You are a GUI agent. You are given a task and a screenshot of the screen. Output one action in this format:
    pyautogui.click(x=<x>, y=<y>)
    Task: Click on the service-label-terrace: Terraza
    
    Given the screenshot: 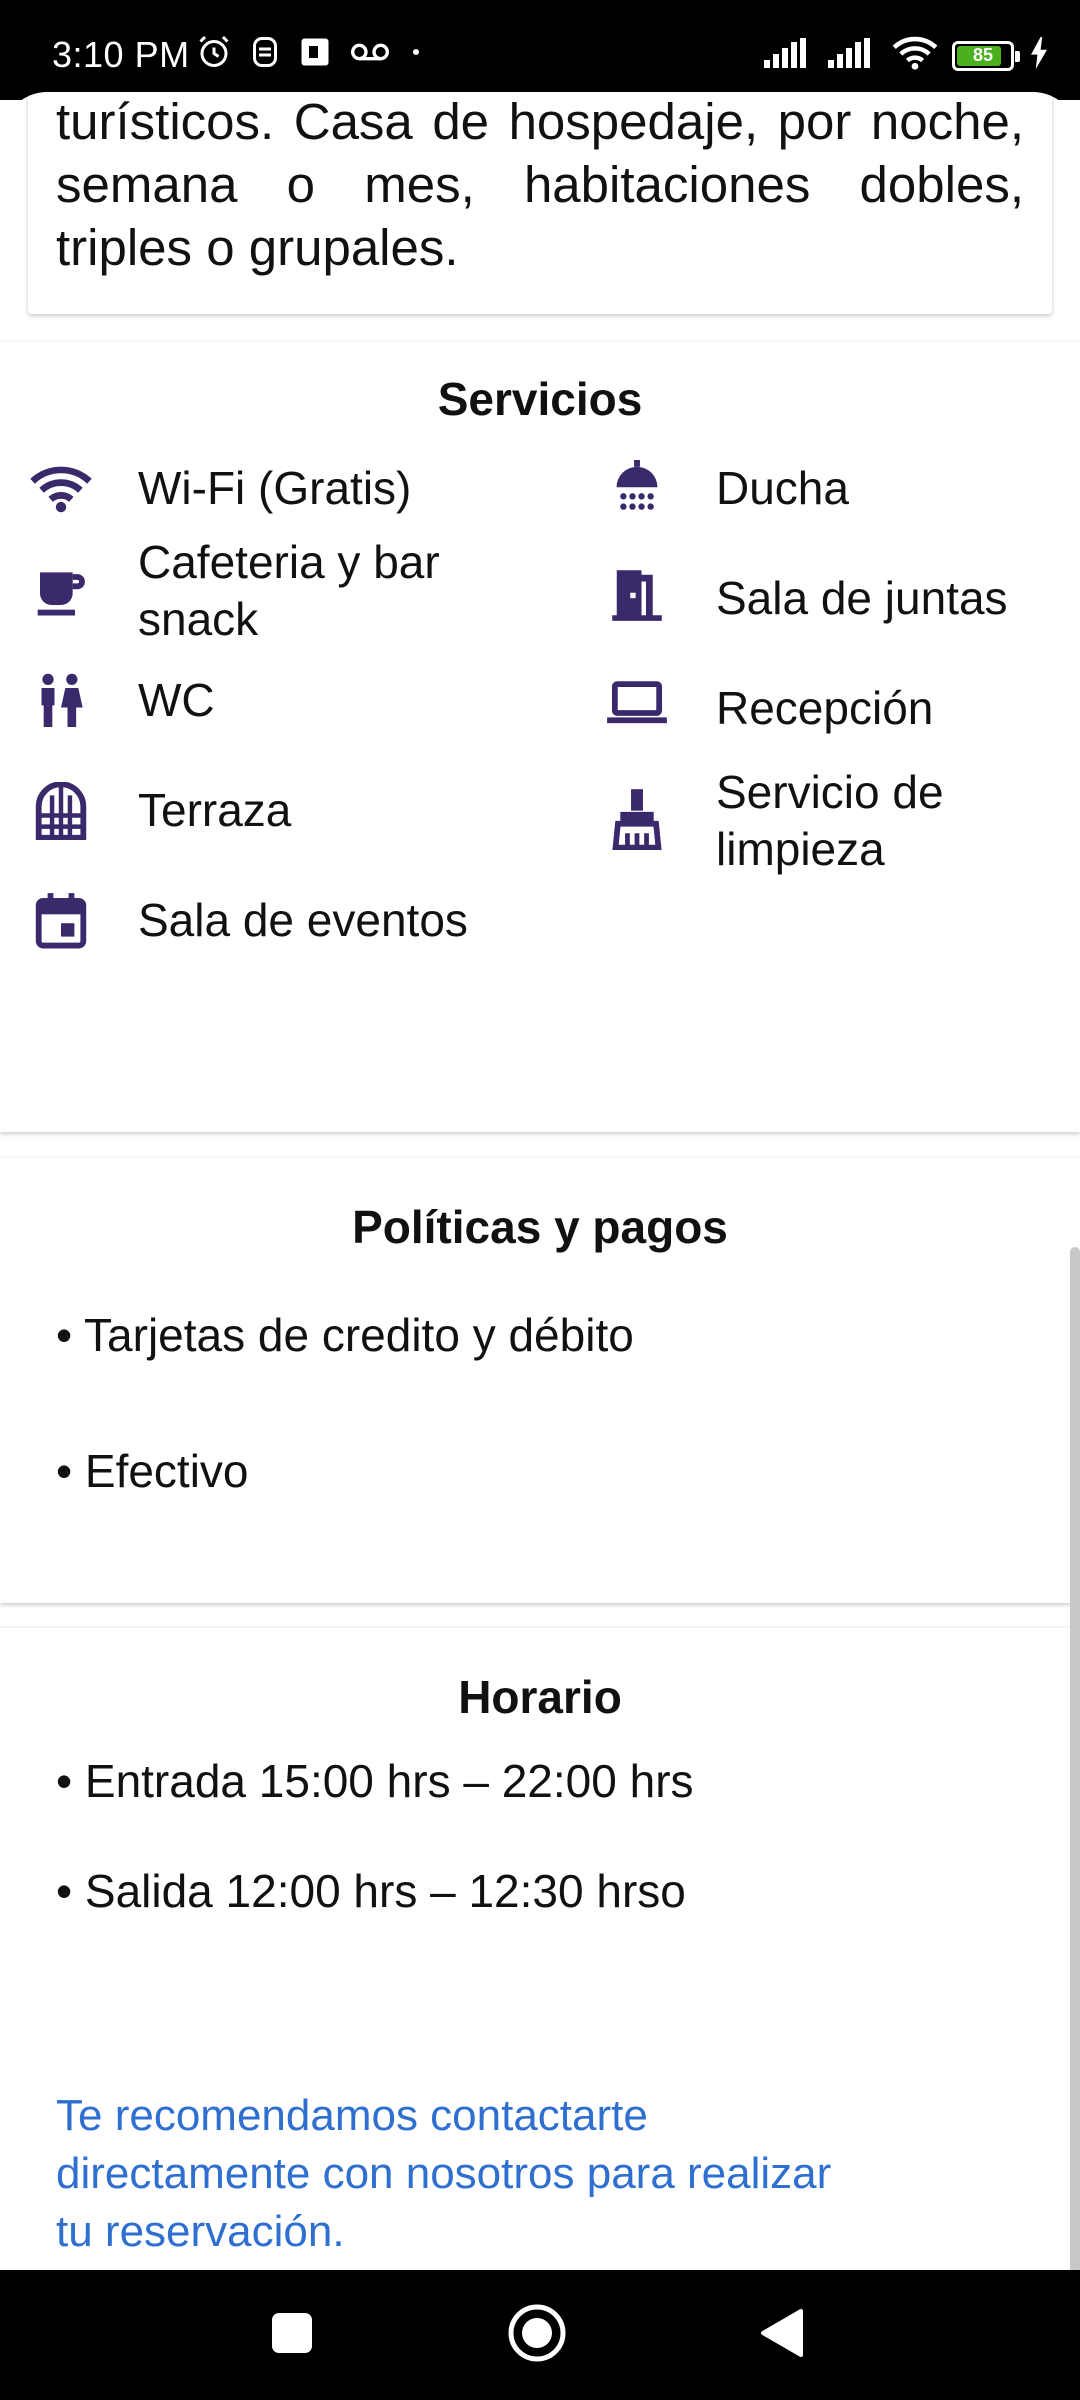 What is the action you would take?
    pyautogui.click(x=215, y=810)
    